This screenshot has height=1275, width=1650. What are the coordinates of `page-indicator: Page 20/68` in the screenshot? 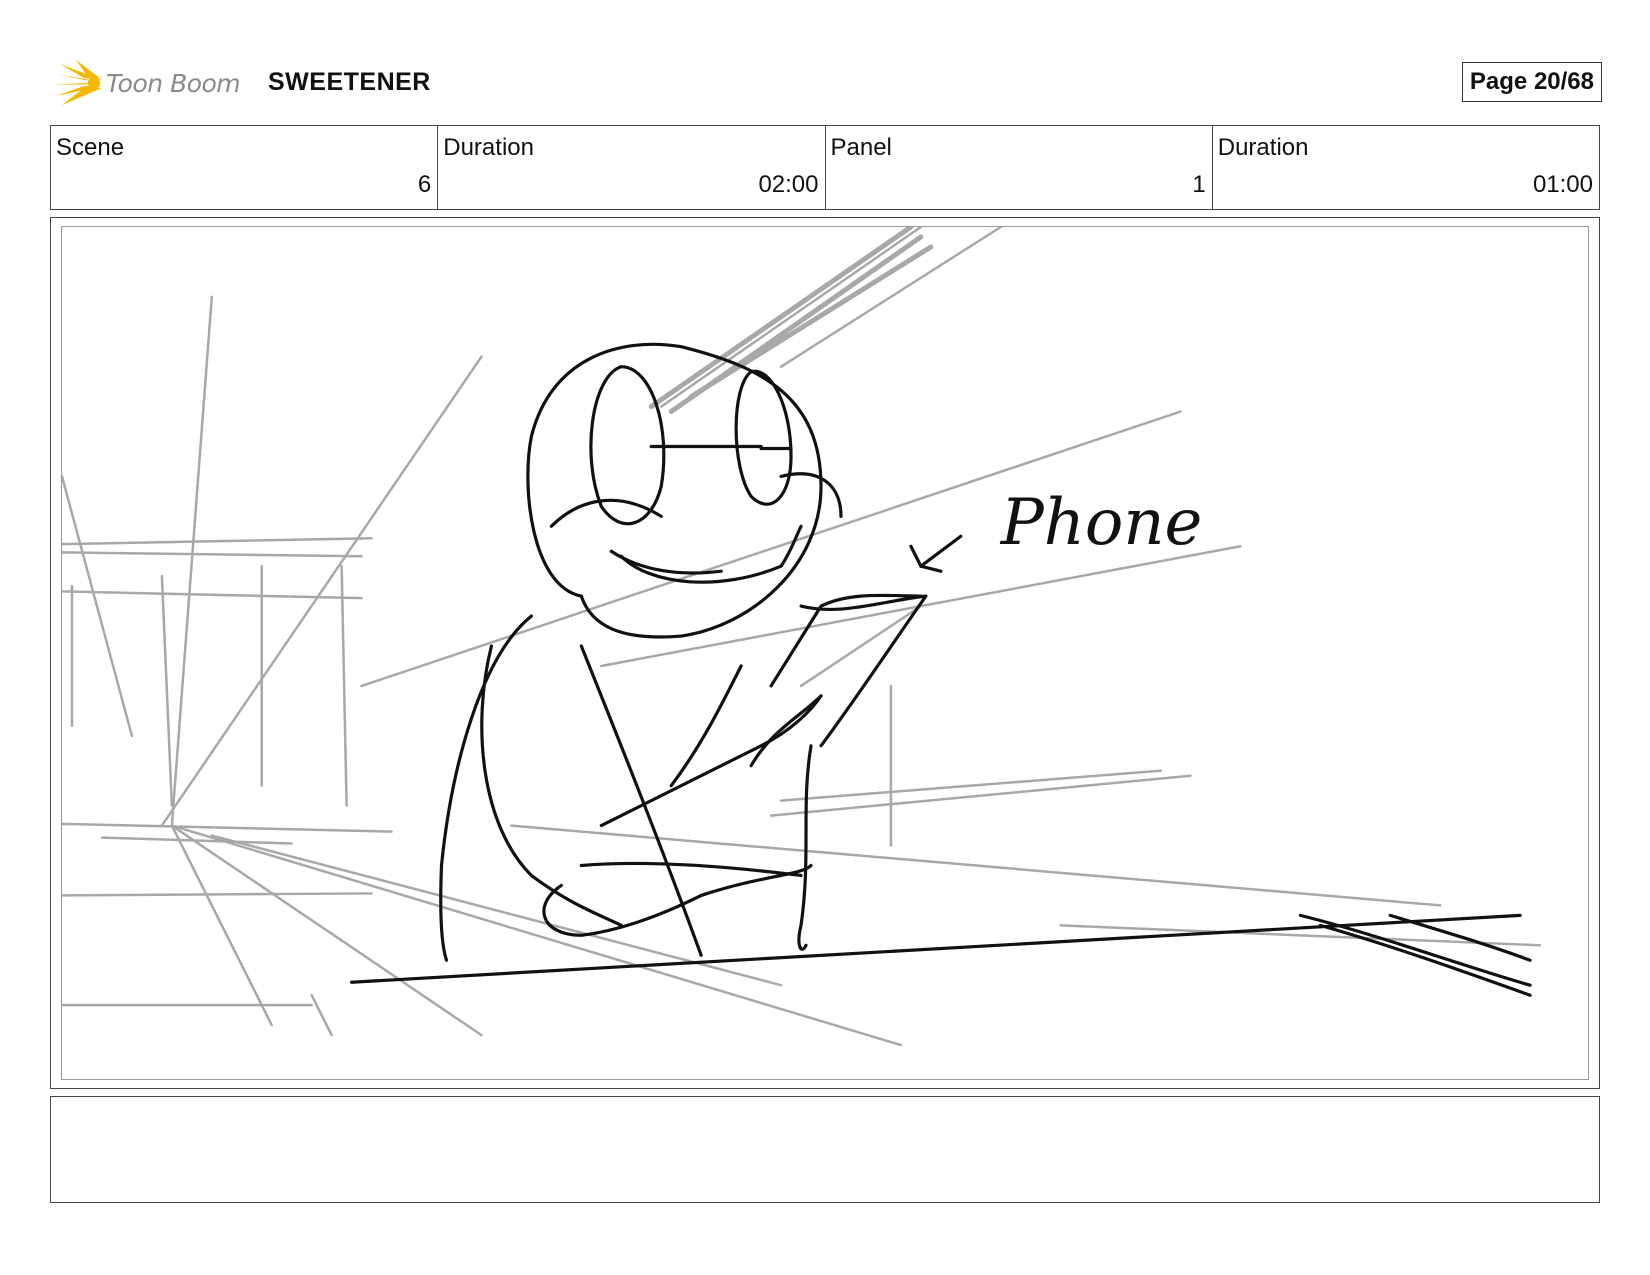 It's located at (1531, 82).